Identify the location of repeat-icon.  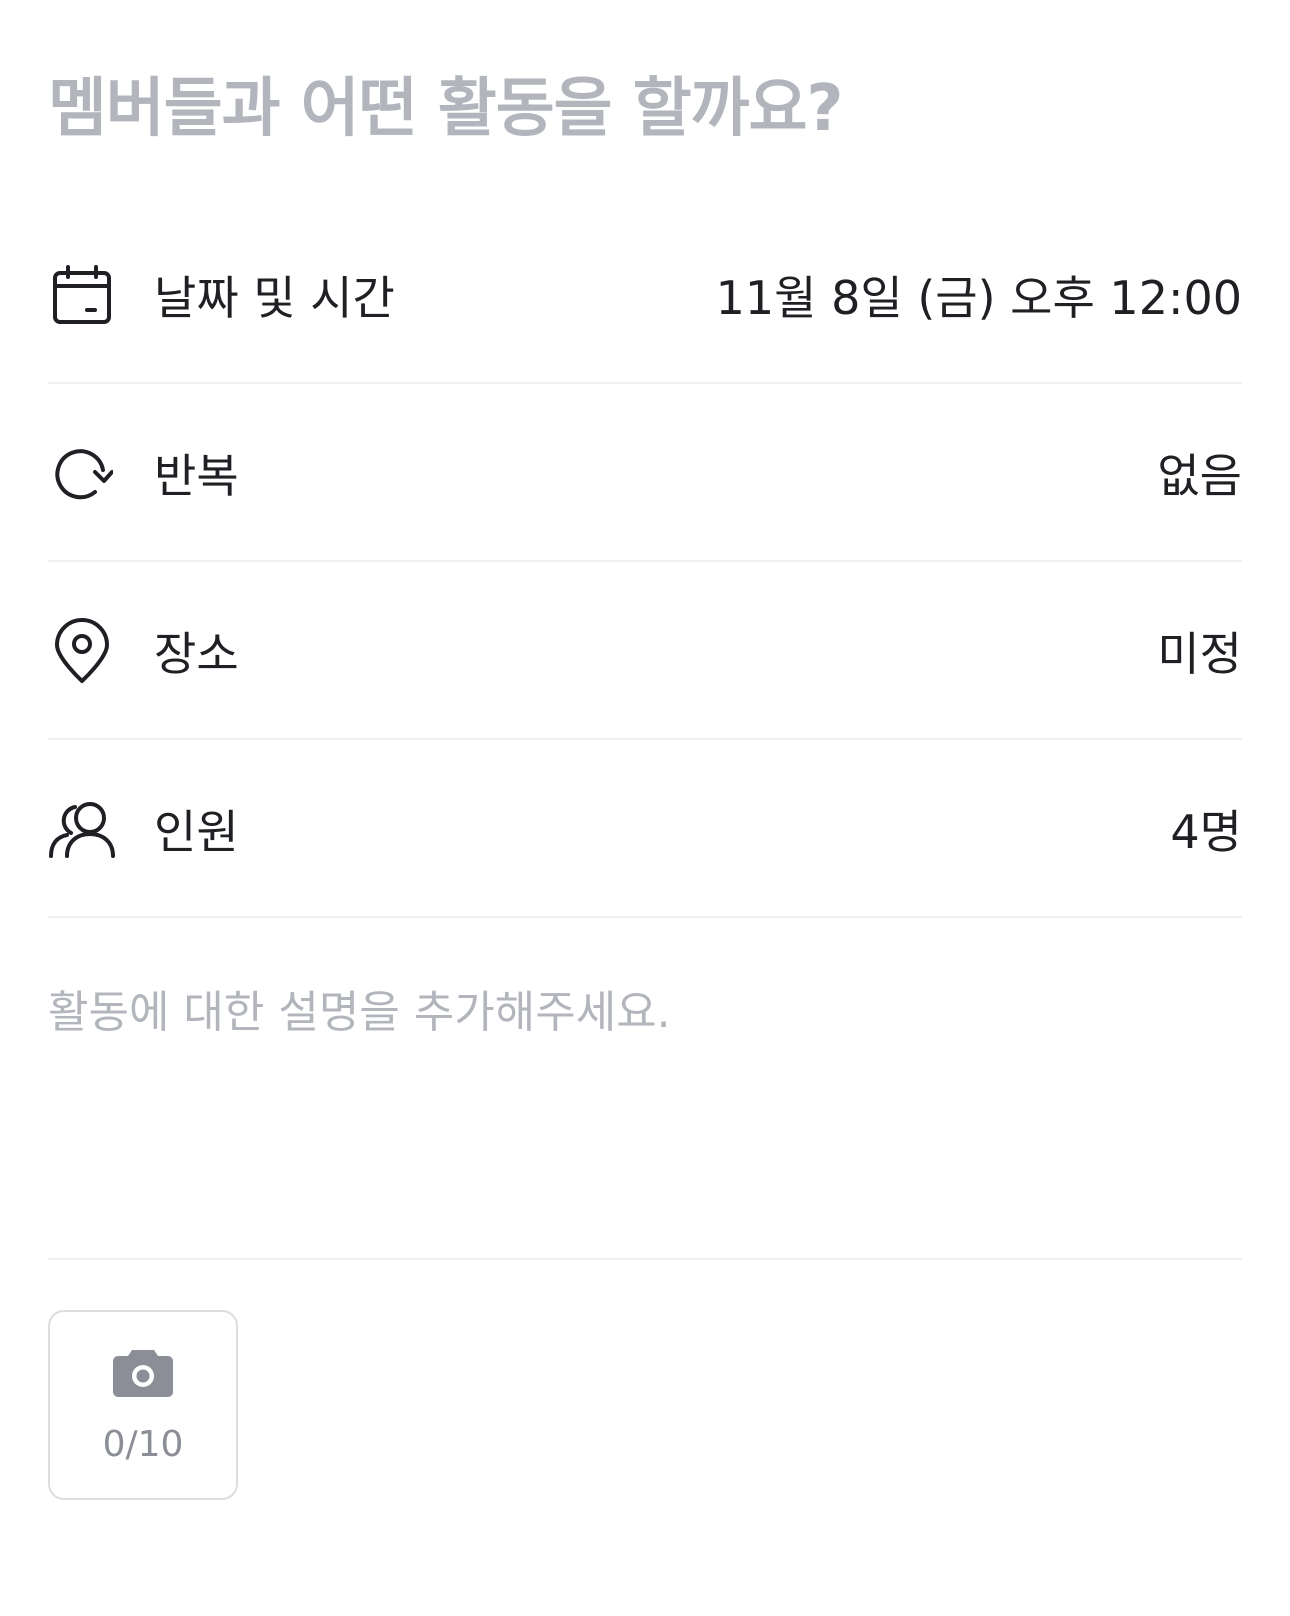
(82, 473).